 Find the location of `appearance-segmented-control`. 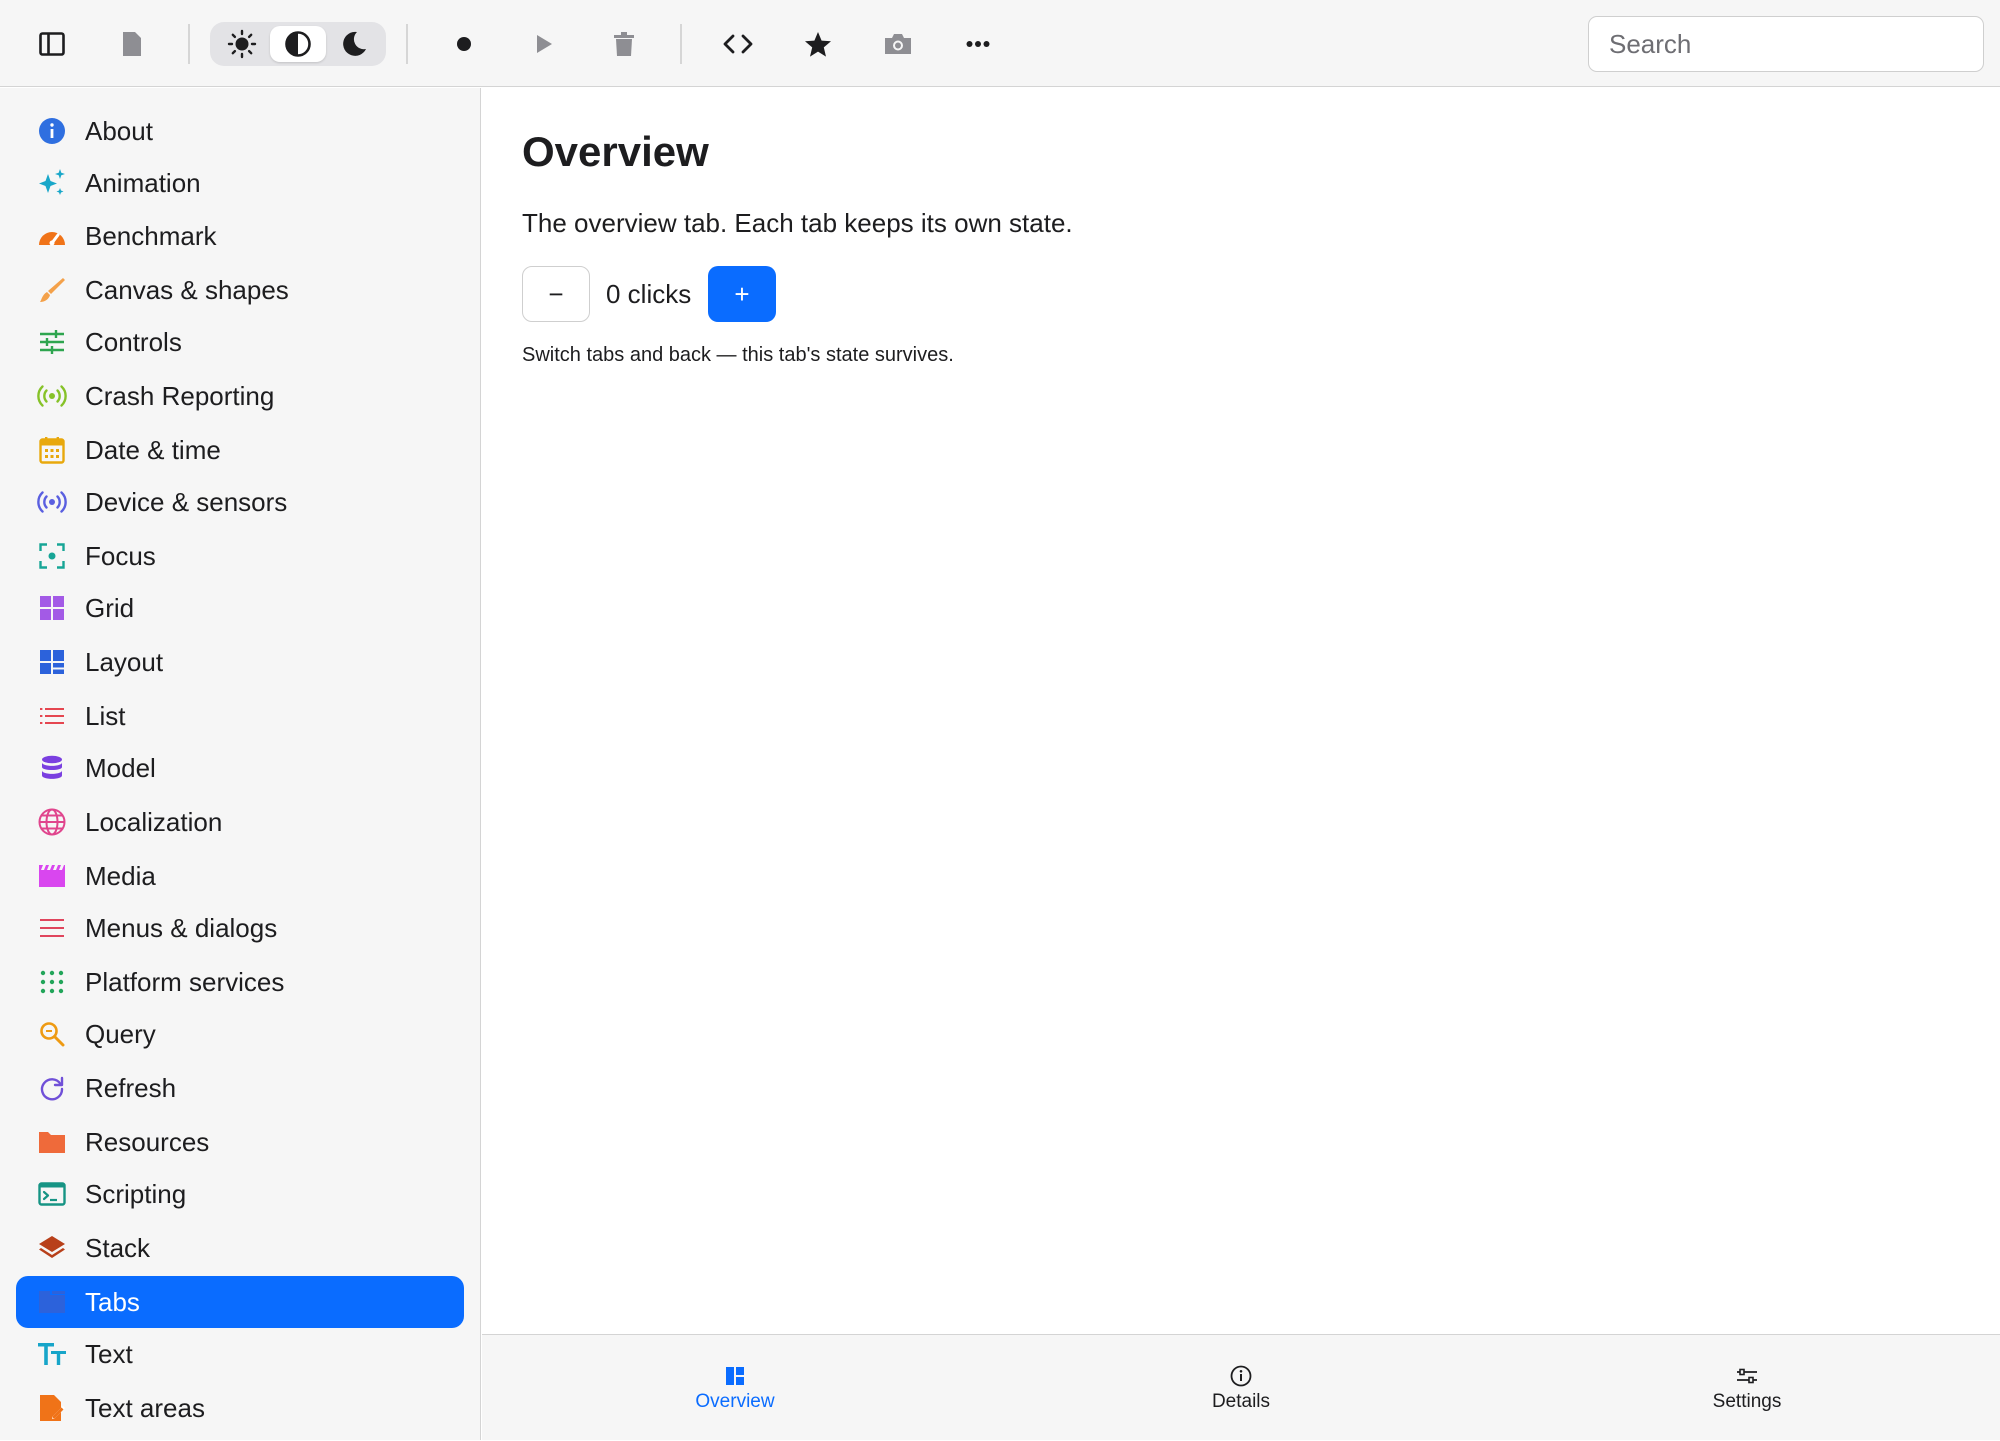

appearance-segmented-control is located at coordinates (298, 44).